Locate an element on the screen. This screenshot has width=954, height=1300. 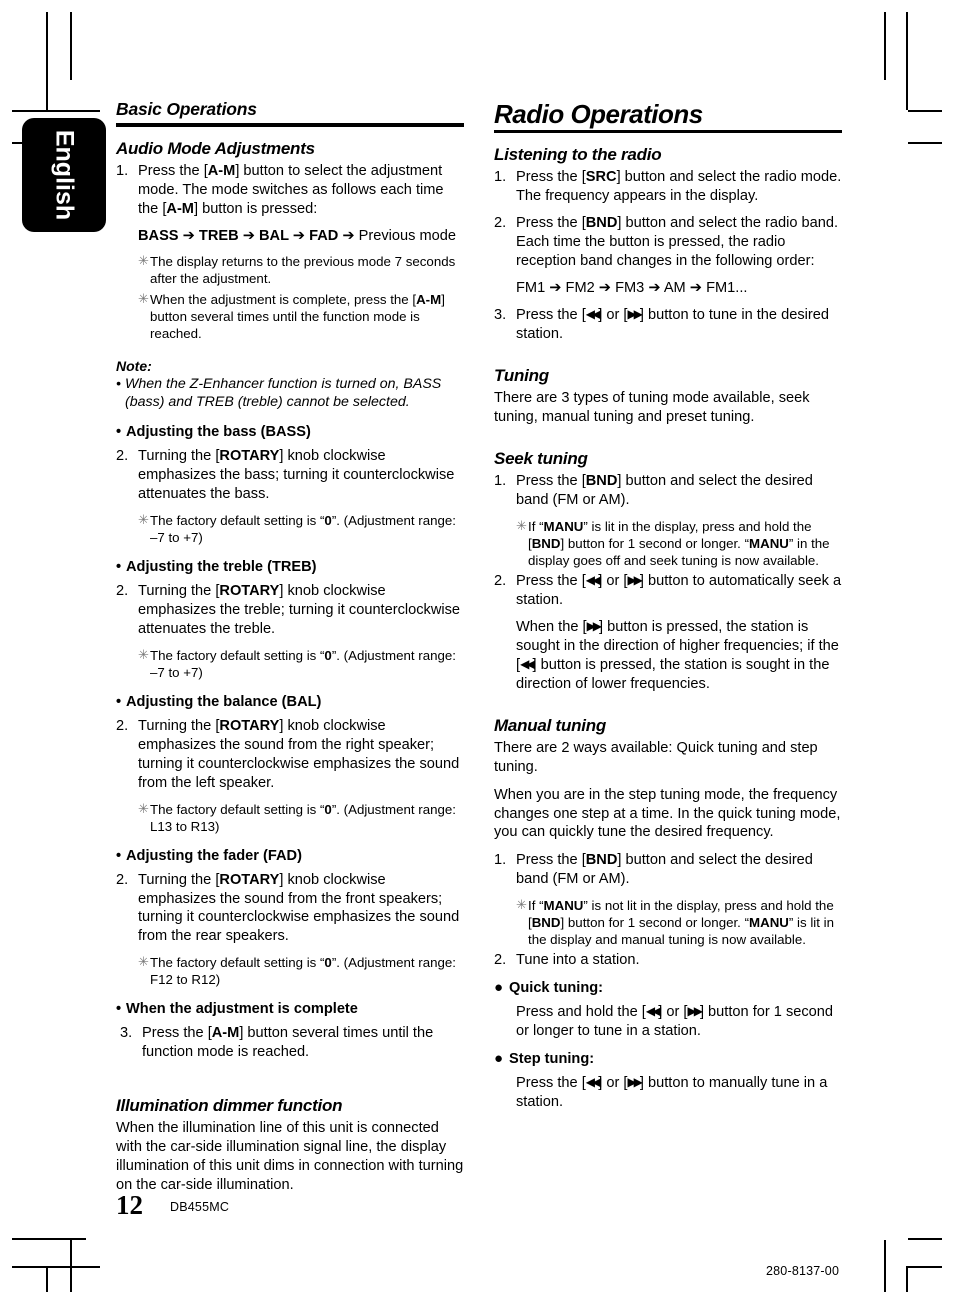
step-mid: ] or [ is located at coordinates (613, 1083).